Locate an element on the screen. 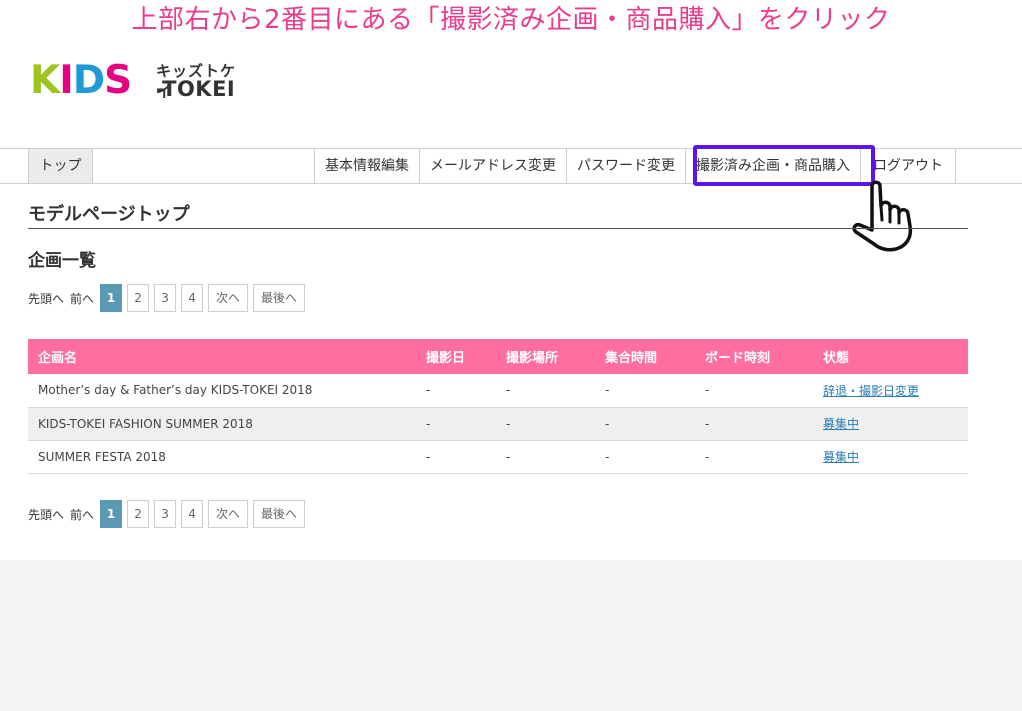  pagination-top: 先頭へ 前へ 1 2 3 4 次へ 最後へ is located at coordinates (169, 298).